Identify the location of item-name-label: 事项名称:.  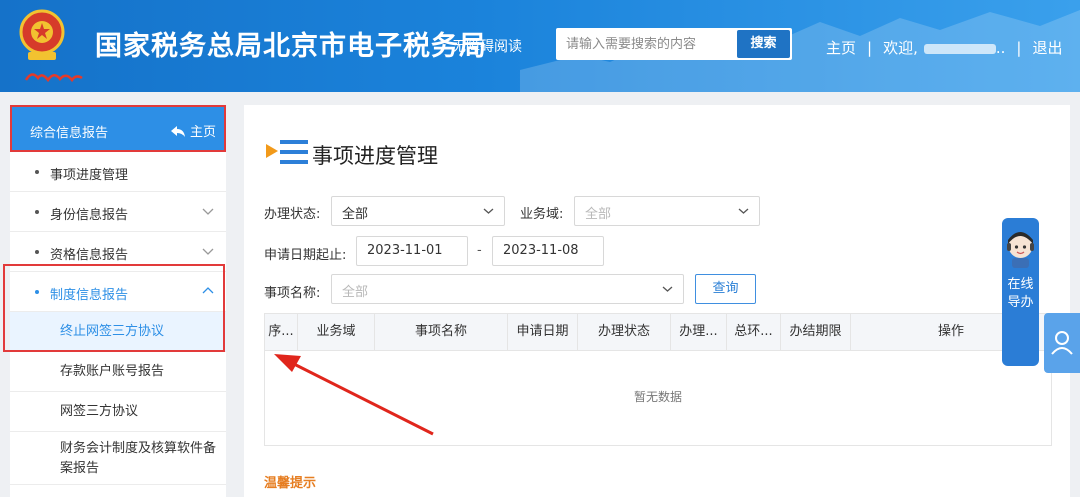
(292, 293).